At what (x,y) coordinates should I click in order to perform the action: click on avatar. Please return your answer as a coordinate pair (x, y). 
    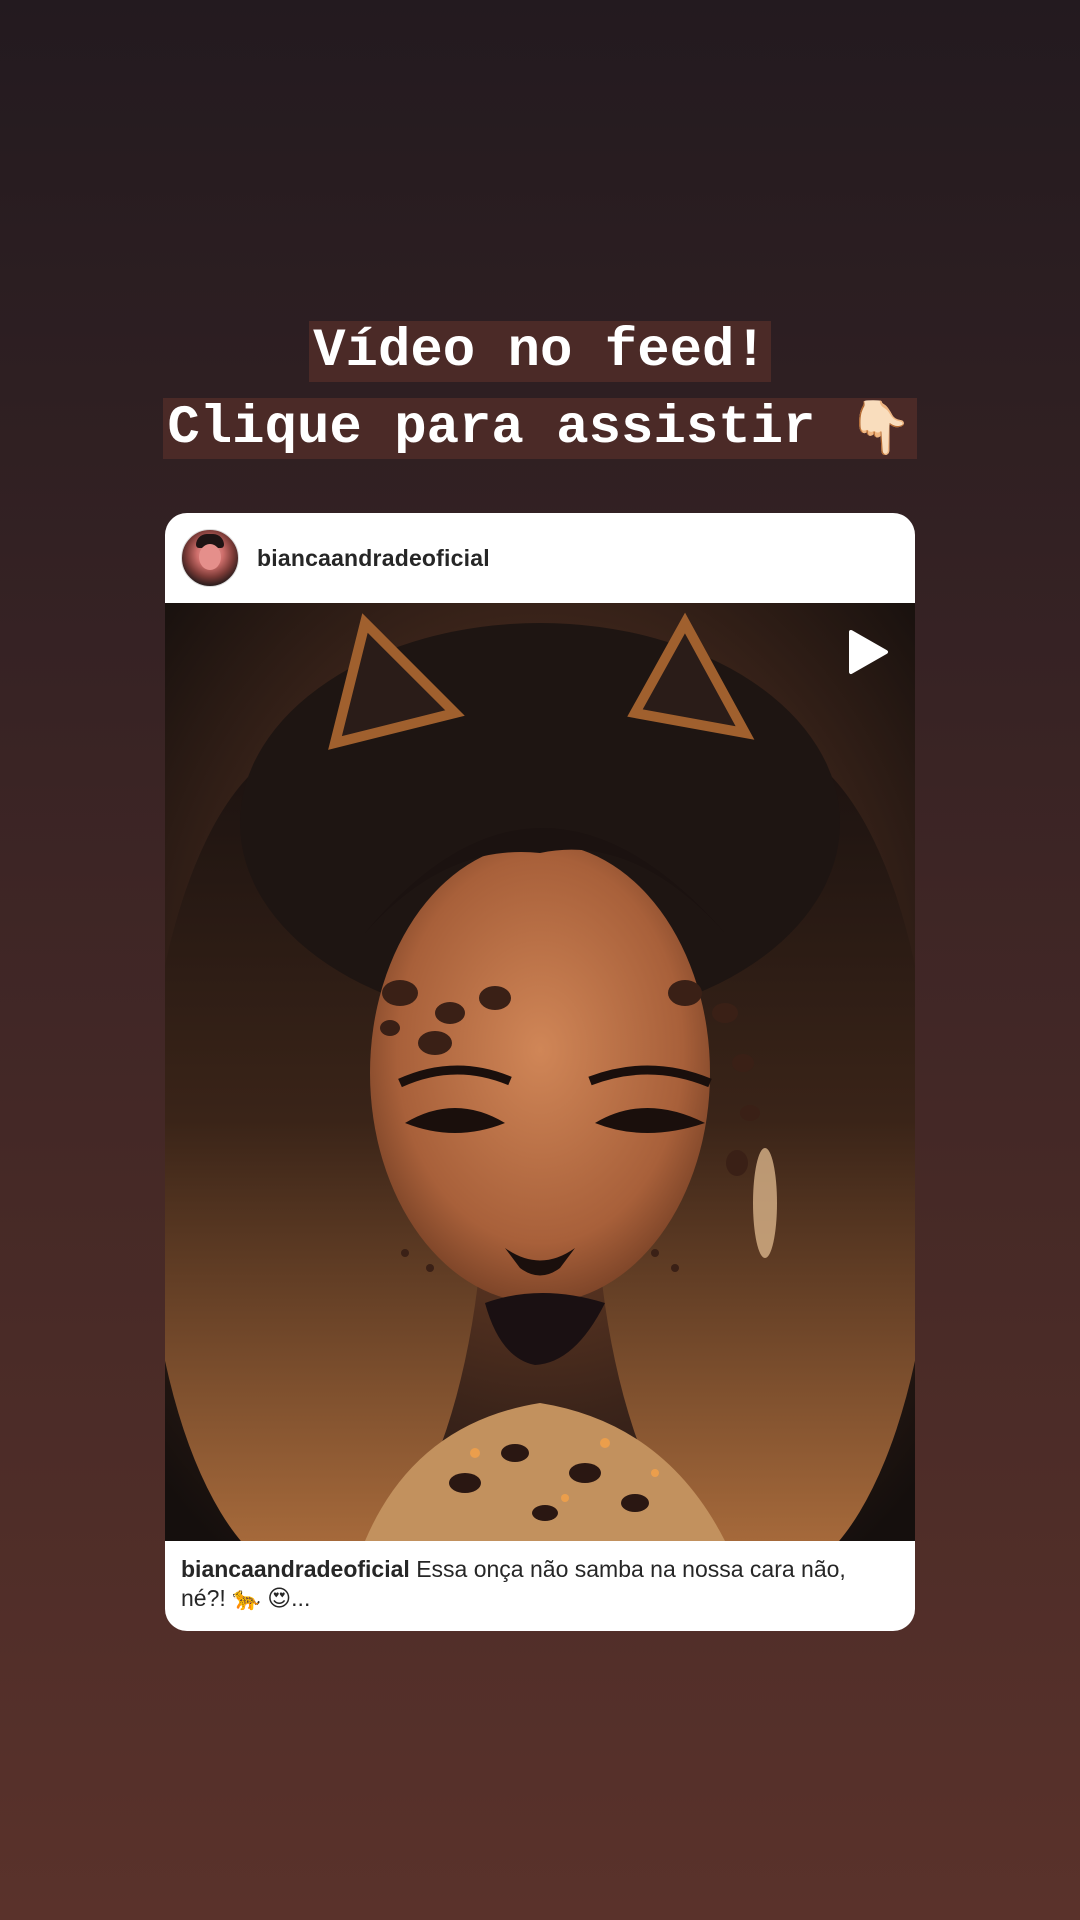
    Looking at the image, I should click on (210, 558).